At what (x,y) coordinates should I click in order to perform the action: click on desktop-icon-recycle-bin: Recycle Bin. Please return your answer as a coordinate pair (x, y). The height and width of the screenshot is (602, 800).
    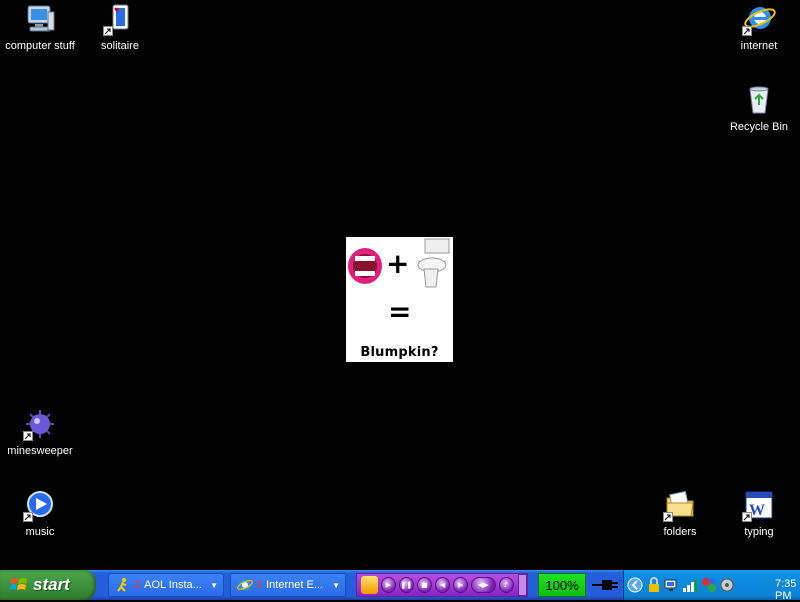
    Looking at the image, I should click on (759, 108).